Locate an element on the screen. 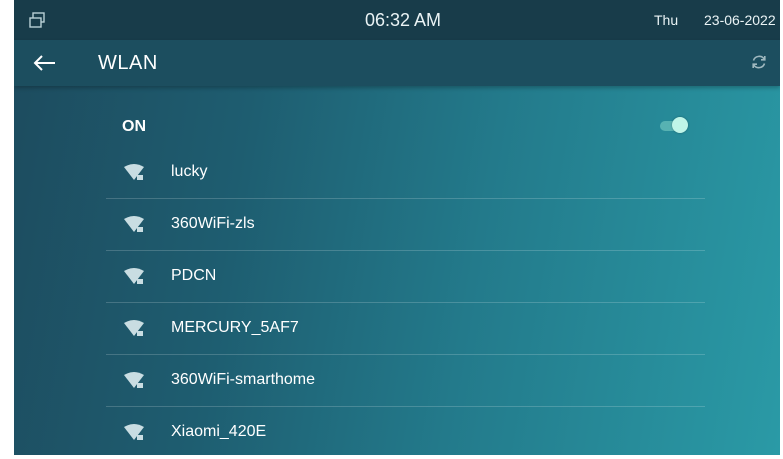 The image size is (783, 459). network-ssid: MERCURY_5AF7 is located at coordinates (235, 327).